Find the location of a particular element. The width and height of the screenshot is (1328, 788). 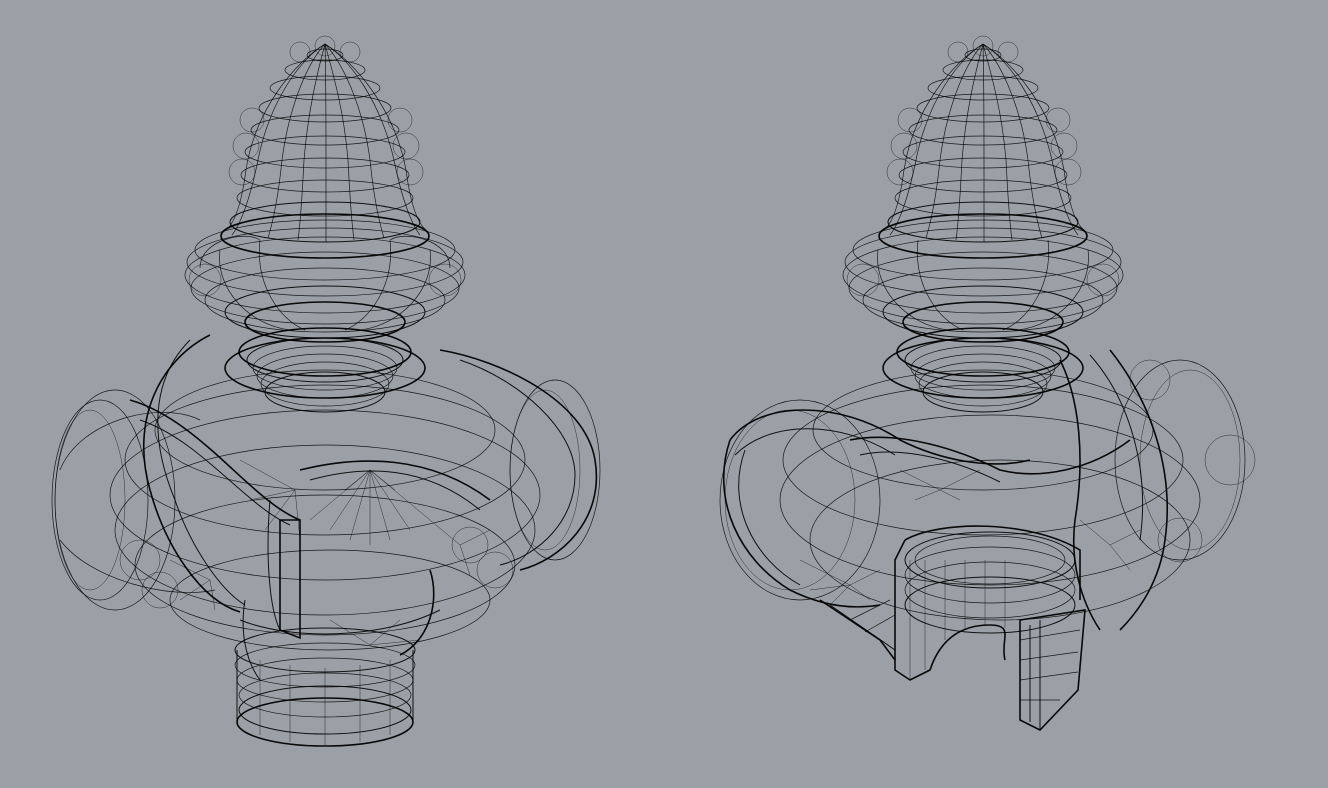

cutaway-section is located at coordinates (952, 628).